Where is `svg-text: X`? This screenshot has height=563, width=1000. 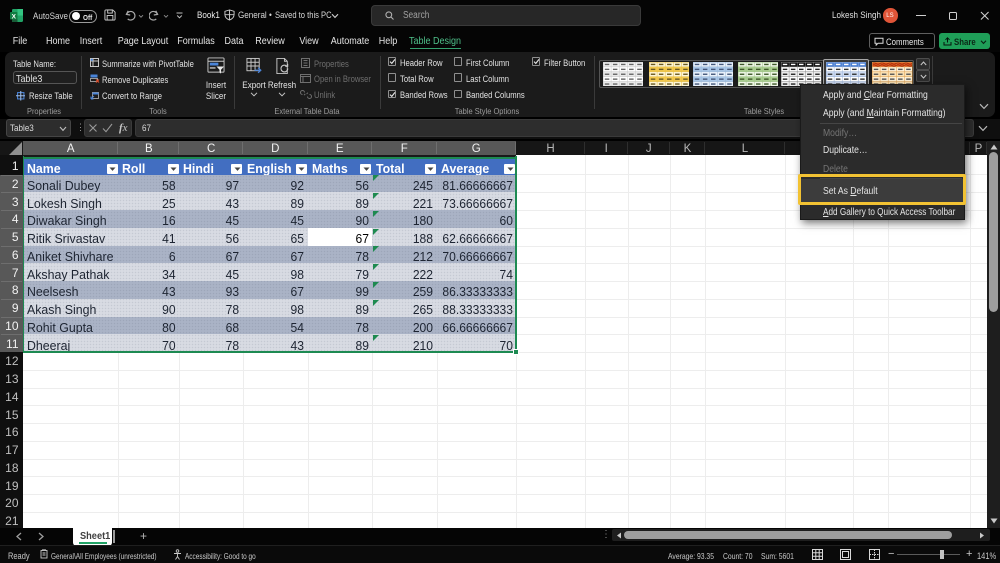 svg-text: X is located at coordinates (14, 16).